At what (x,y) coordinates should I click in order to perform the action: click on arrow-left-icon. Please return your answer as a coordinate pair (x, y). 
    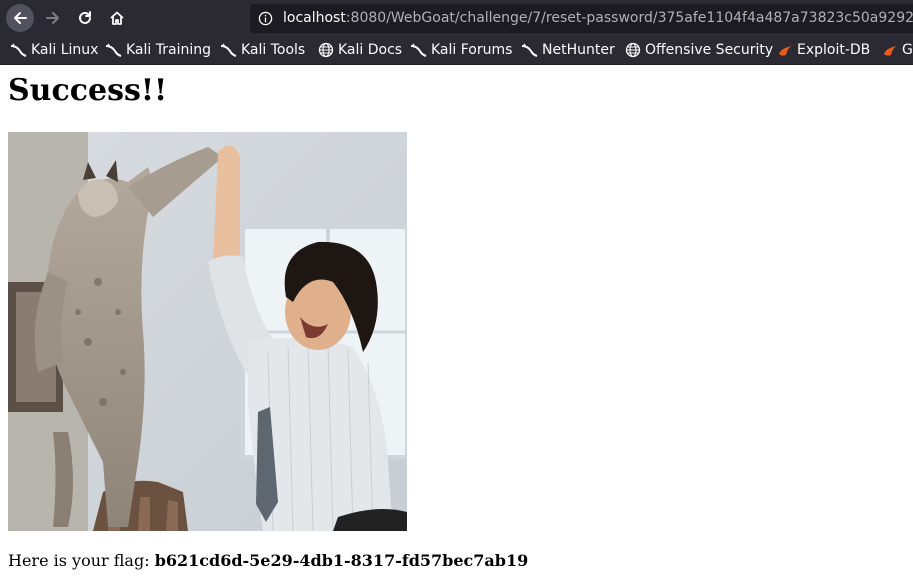
    Looking at the image, I should click on (20, 18).